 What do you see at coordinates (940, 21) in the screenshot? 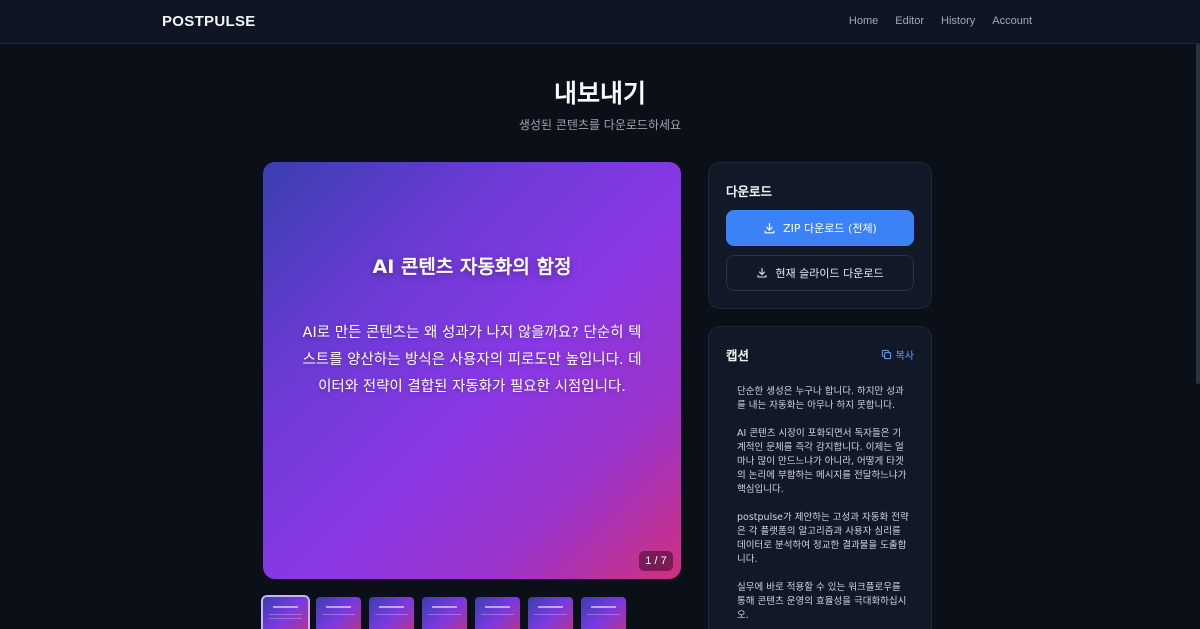
I see `nav-links: Home Editor History Account` at bounding box center [940, 21].